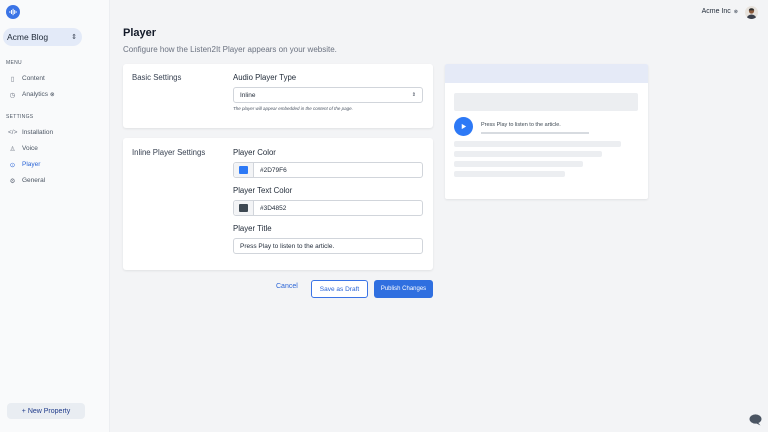 This screenshot has height=432, width=768. I want to click on audio-player-type-label: Audio Player Type, so click(265, 77).